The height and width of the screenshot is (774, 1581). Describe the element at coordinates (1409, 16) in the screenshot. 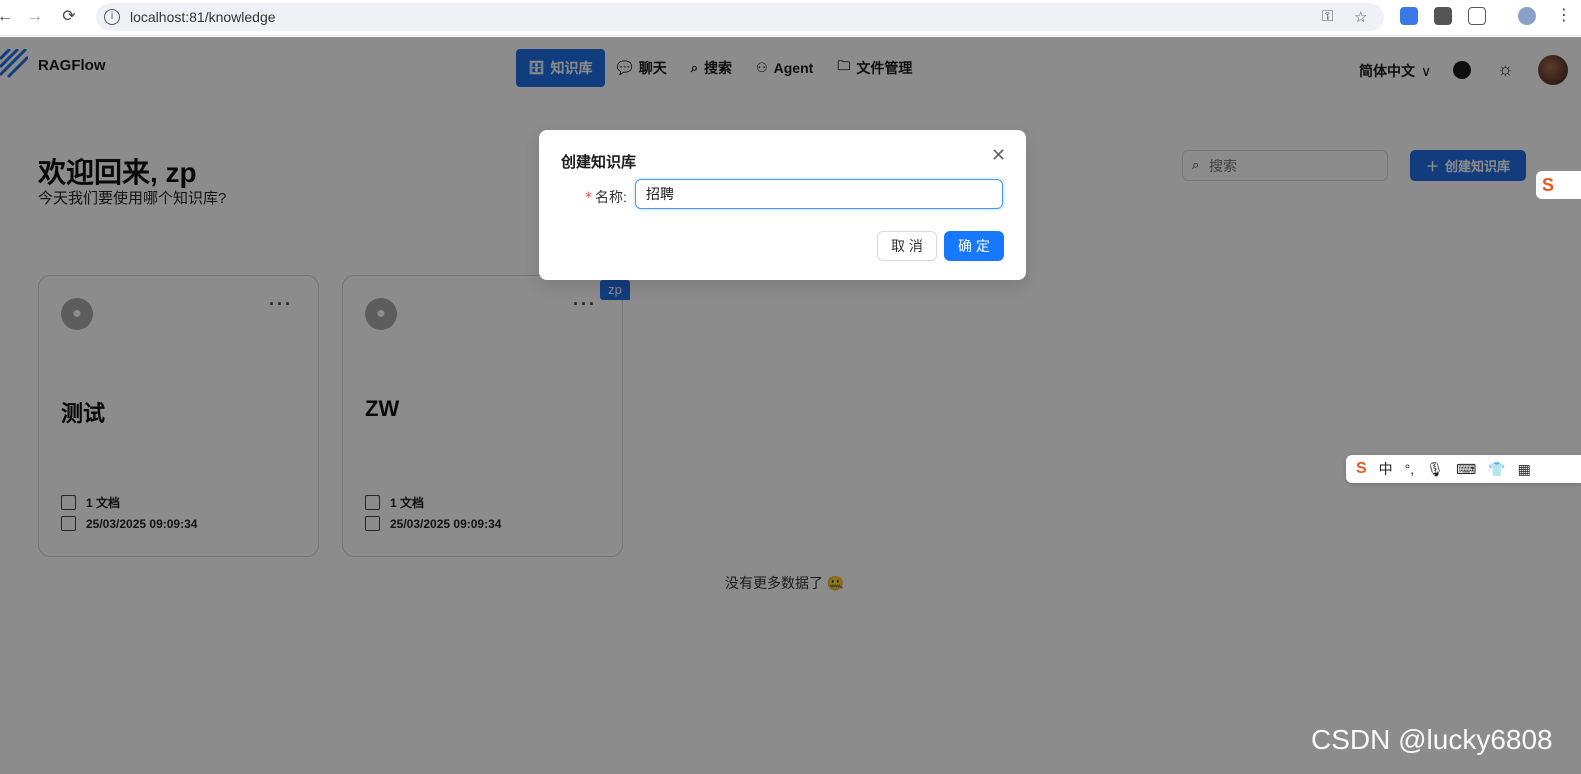

I see `translate-extension-icon` at that location.